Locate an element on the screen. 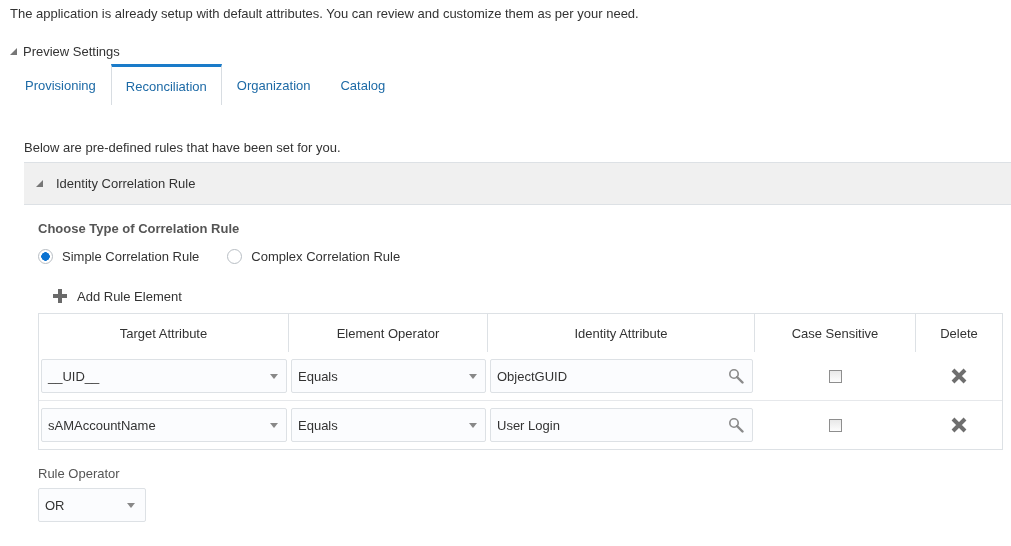 This screenshot has height=546, width=1011. tab: Provisioning is located at coordinates (60, 84).